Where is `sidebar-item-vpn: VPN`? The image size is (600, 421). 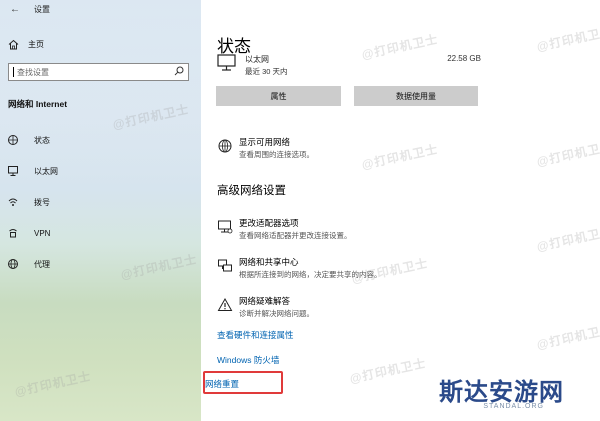
sidebar-item-vpn: VPN is located at coordinates (28, 233).